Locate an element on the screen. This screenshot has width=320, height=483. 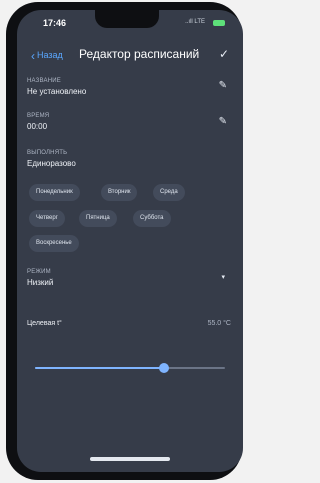
name-value: Не установлено is located at coordinates (57, 91).